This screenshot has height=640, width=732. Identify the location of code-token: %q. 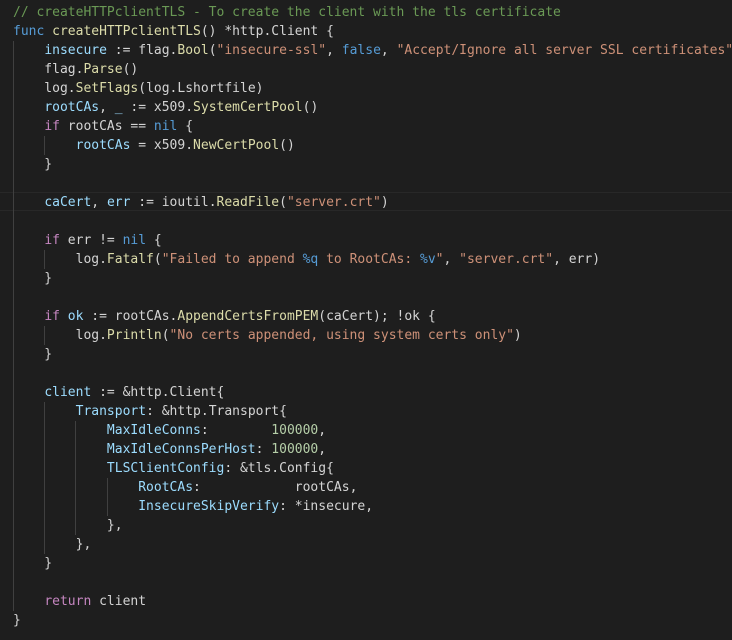
(310, 259).